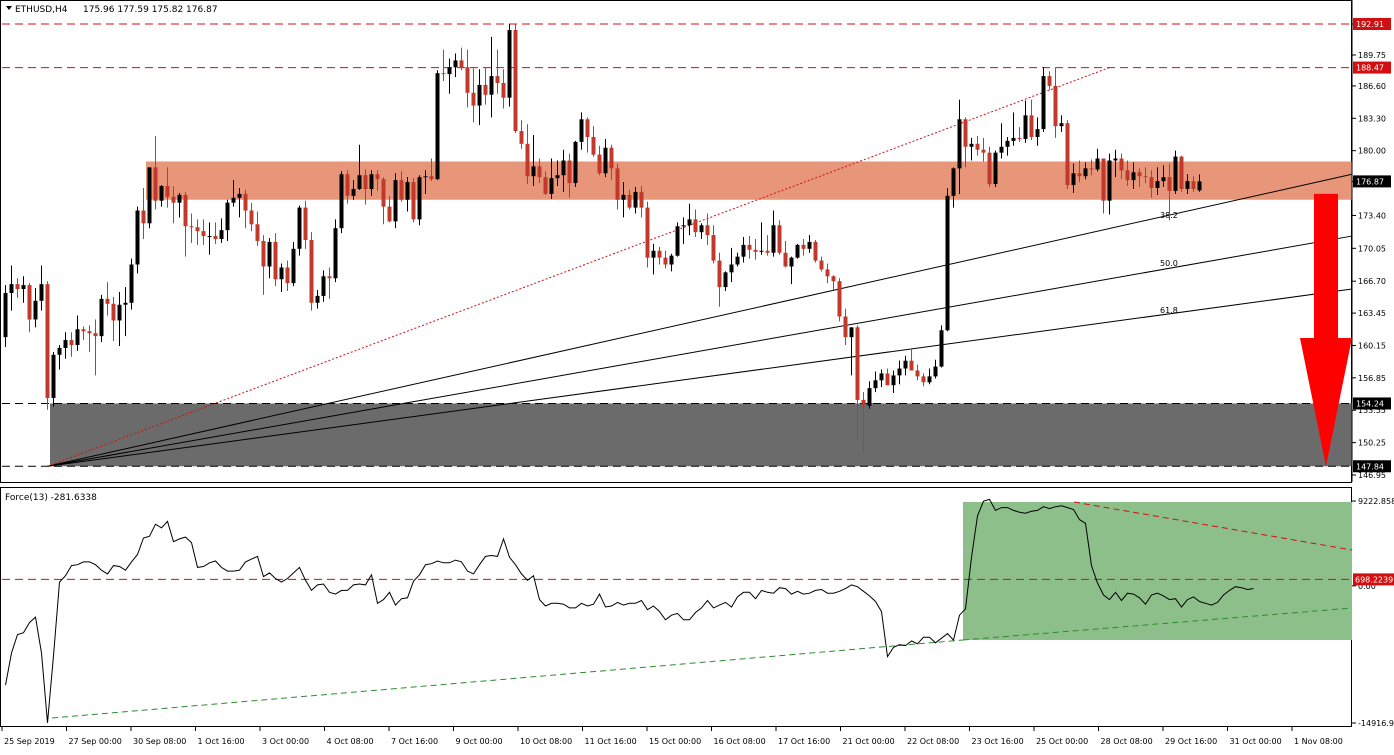  Describe the element at coordinates (479, 741) in the screenshot. I see `time-tick-label: 9 Oct 00:00` at that location.